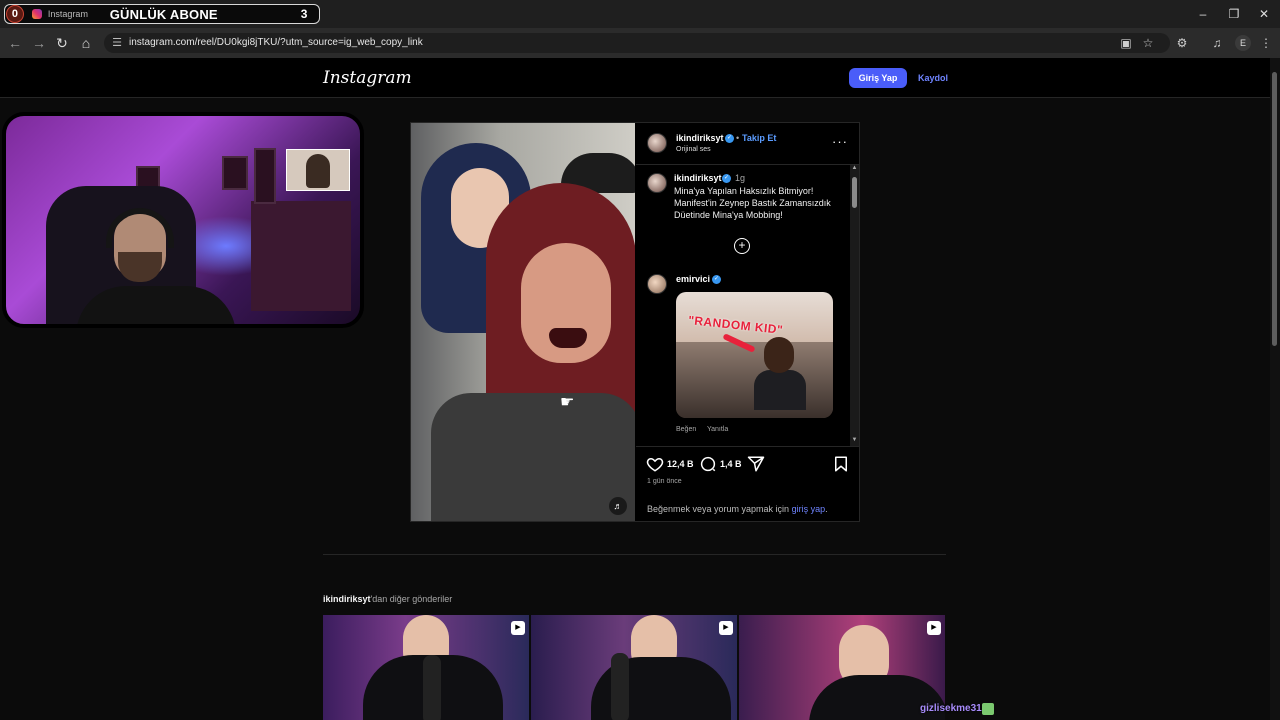 The height and width of the screenshot is (720, 1280). I want to click on more-posts-suffix: 'dan diğer gönderiler, so click(411, 599).